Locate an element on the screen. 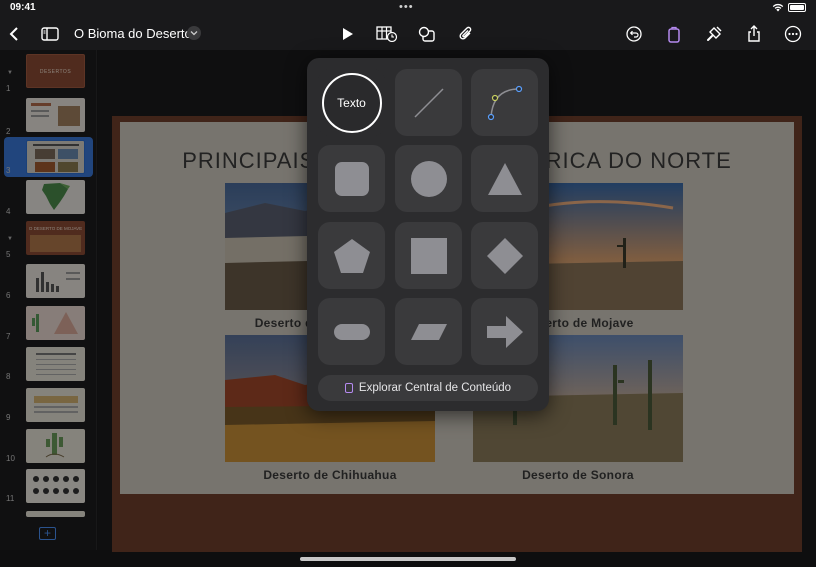  text-box-tile: Texto is located at coordinates (351, 102).